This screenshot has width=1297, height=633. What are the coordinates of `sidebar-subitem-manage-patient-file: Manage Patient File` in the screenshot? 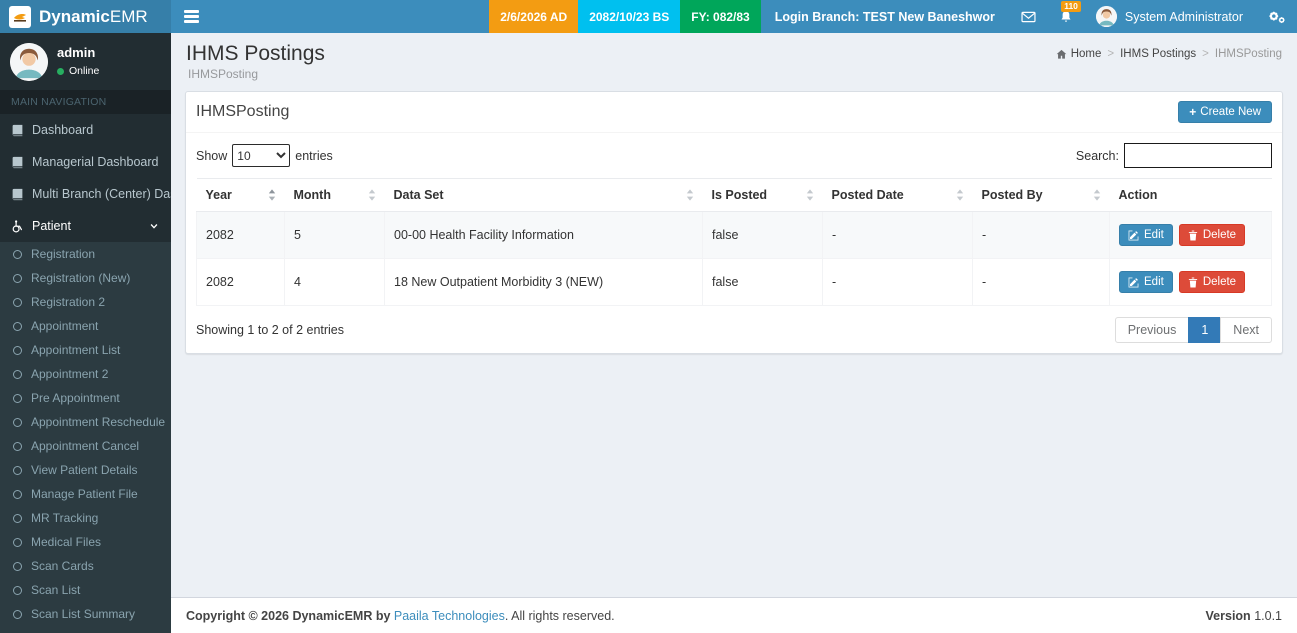 It's located at (85, 494).